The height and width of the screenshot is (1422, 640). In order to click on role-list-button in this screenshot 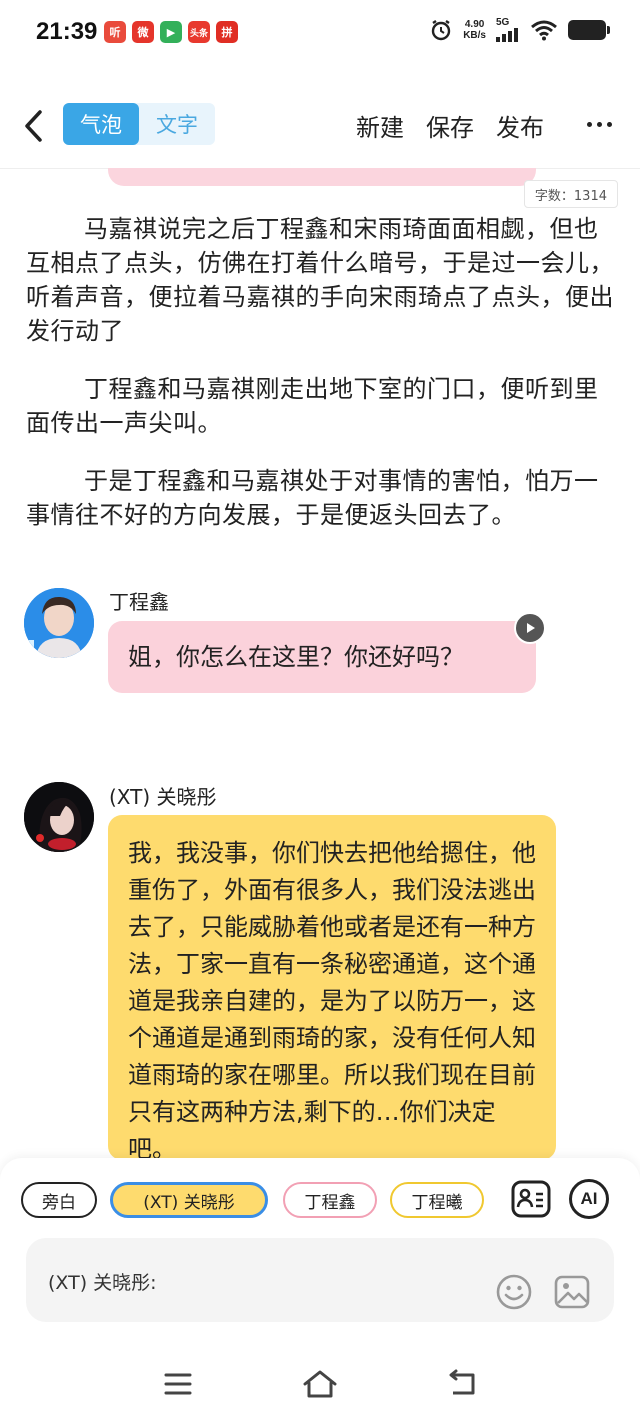, I will do `click(531, 1199)`.